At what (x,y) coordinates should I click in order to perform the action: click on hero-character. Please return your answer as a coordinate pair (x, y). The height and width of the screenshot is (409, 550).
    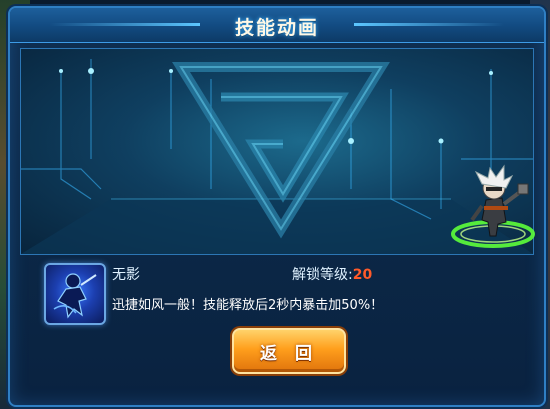
    Looking at the image, I should click on (493, 208).